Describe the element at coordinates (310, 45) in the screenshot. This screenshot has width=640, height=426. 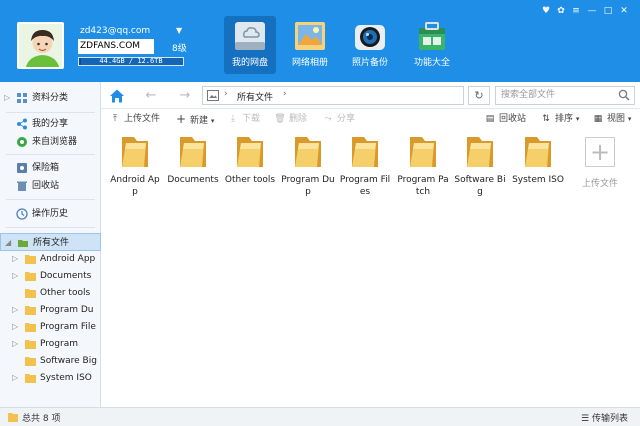
I see `tab-photo-album: 网络相册` at that location.